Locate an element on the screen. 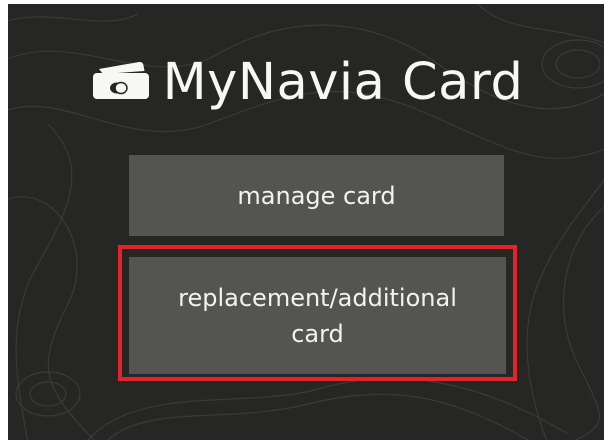  manage-card-button: manage card is located at coordinates (316, 195).